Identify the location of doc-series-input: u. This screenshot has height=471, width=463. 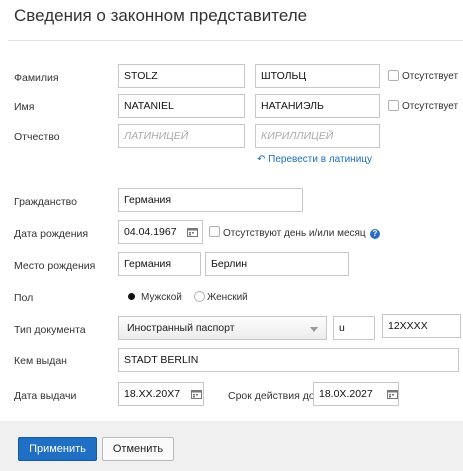
(354, 328).